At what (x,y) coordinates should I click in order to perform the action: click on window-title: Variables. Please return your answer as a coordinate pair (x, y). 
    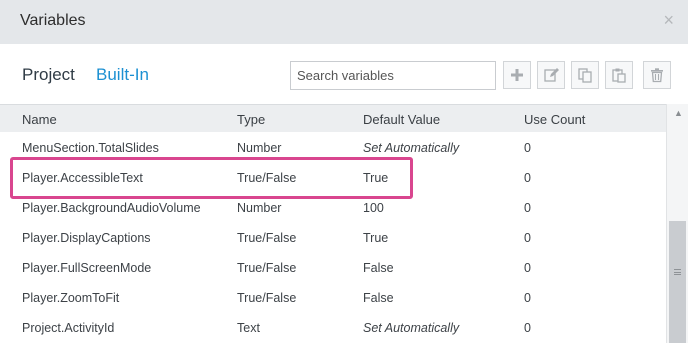
    Looking at the image, I should click on (53, 20).